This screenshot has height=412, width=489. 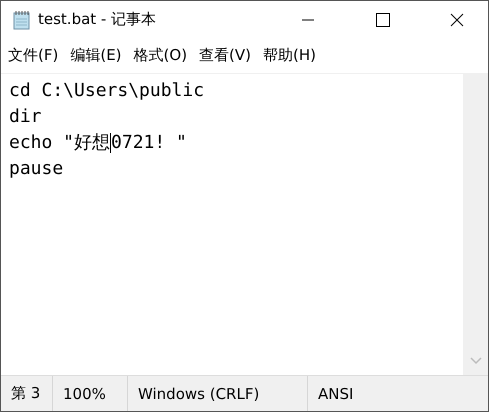 What do you see at coordinates (98, 143) in the screenshot?
I see `code-line: echo "好想0721! "` at bounding box center [98, 143].